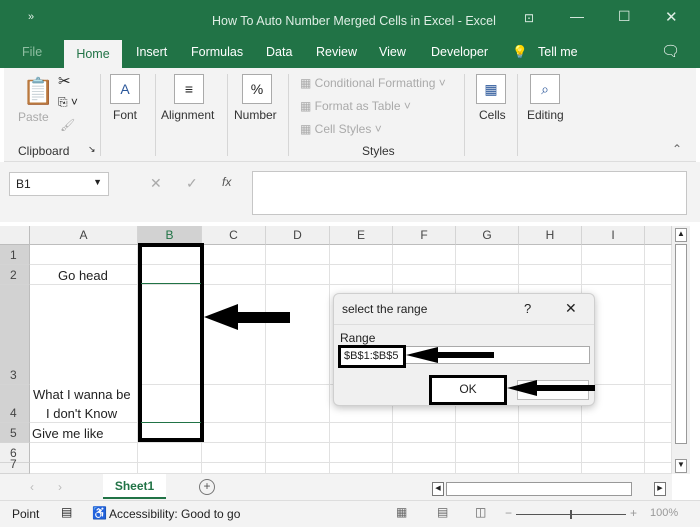 The width and height of the screenshot is (700, 532). What do you see at coordinates (664, 513) in the screenshot?
I see `zoom-level: 100%` at bounding box center [664, 513].